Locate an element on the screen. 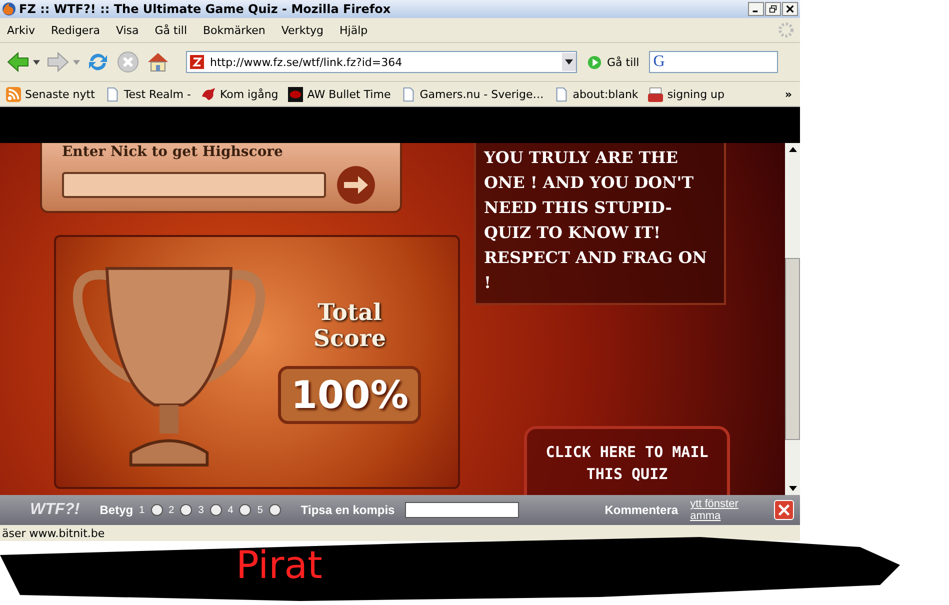 This screenshot has width=949, height=605. throbber-icon is located at coordinates (786, 30).